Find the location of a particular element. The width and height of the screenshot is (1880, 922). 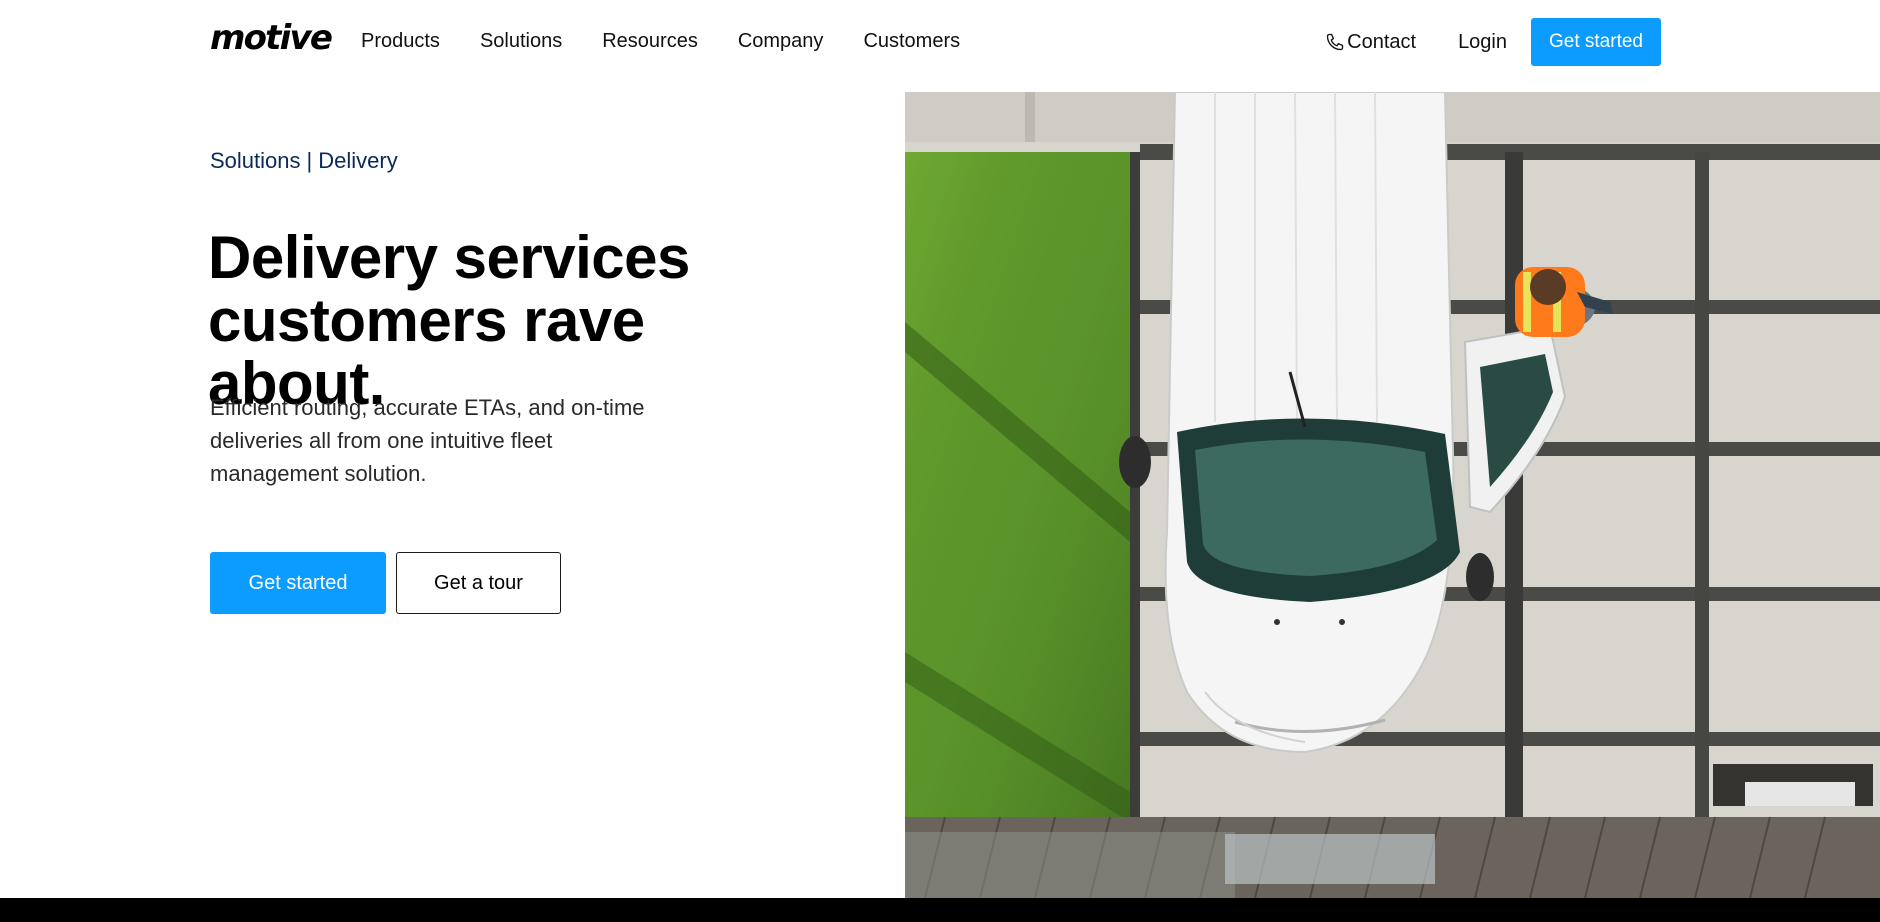

breadcrumb-delivery: Delivery is located at coordinates (358, 160).